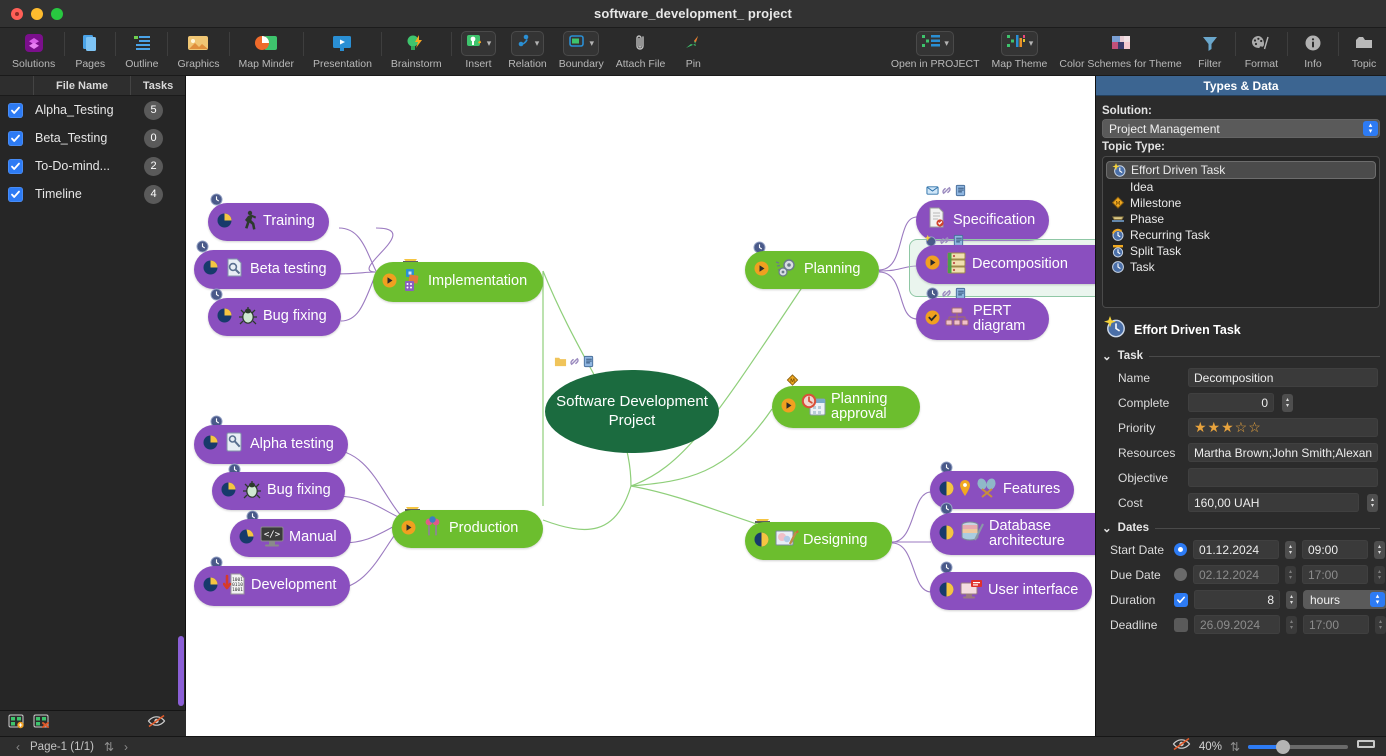 Image resolution: width=1386 pixels, height=756 pixels. Describe the element at coordinates (1241, 203) in the screenshot. I see `topic-type-milestone: M Milestone` at that location.